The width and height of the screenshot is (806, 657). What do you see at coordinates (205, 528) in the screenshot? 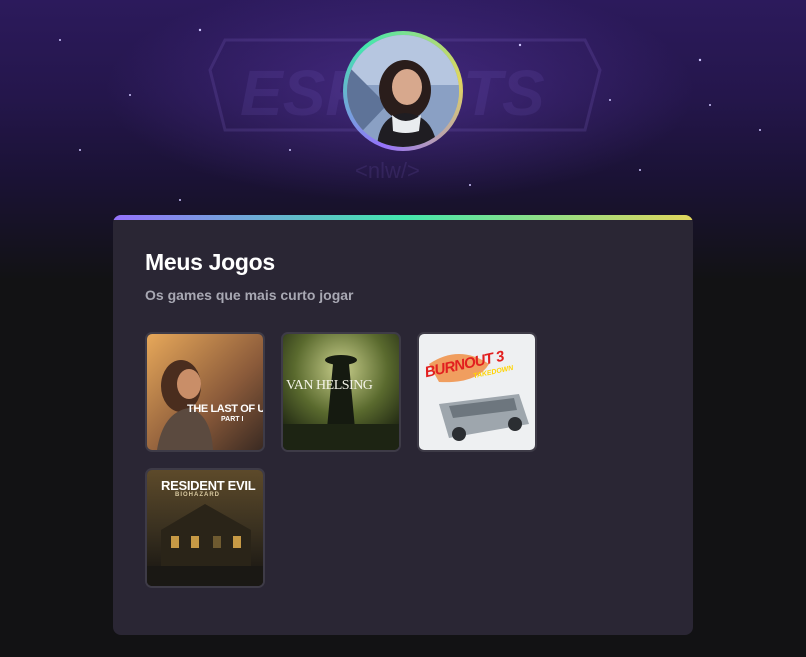
I see `game-tile-resident-evil: RESIDENT EVIL BIOHAZARD` at bounding box center [205, 528].